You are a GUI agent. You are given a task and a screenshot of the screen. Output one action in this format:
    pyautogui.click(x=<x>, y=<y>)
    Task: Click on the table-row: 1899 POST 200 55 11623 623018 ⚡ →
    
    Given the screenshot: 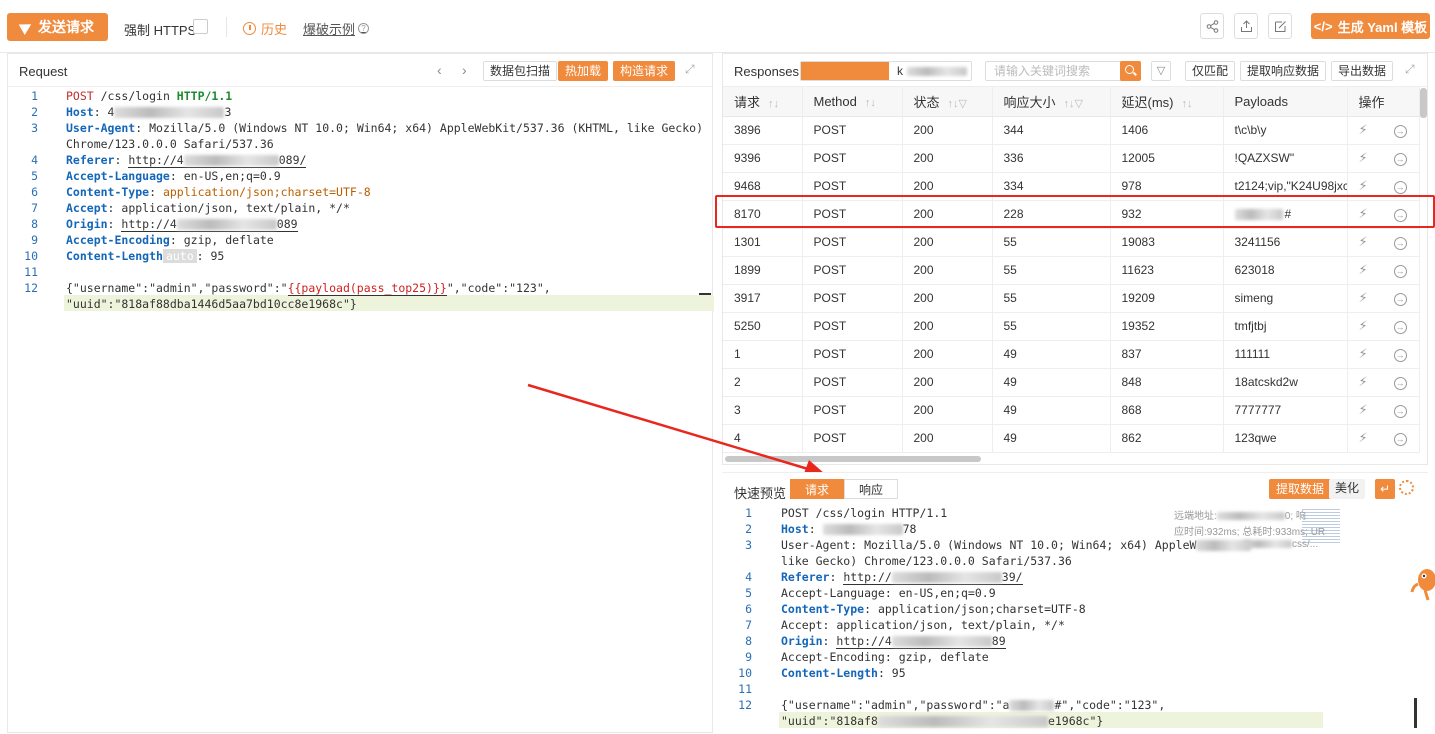 What is the action you would take?
    pyautogui.click(x=1071, y=270)
    